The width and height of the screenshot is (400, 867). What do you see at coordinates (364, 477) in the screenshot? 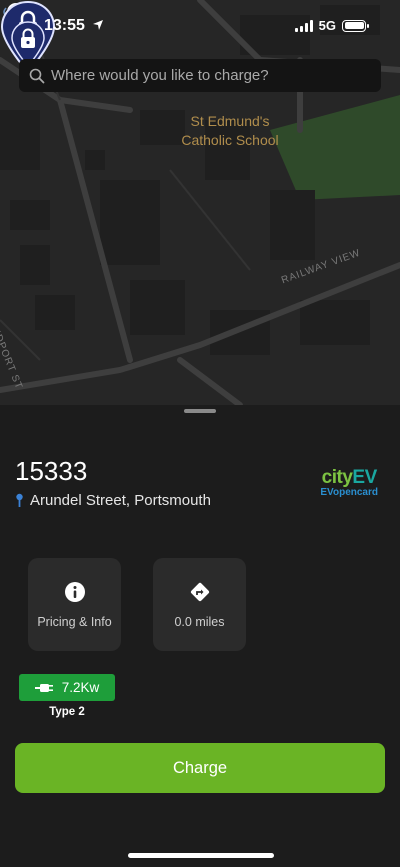
I see `brand-ev: EV` at bounding box center [364, 477].